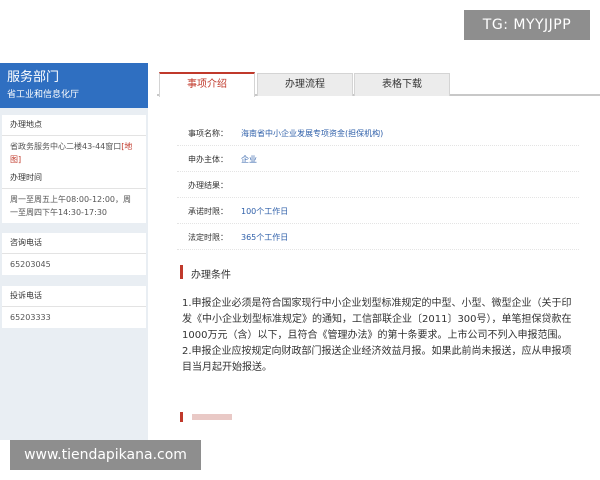 The width and height of the screenshot is (600, 480). I want to click on info-row-subject: 申办主体： 企业, so click(378, 159).